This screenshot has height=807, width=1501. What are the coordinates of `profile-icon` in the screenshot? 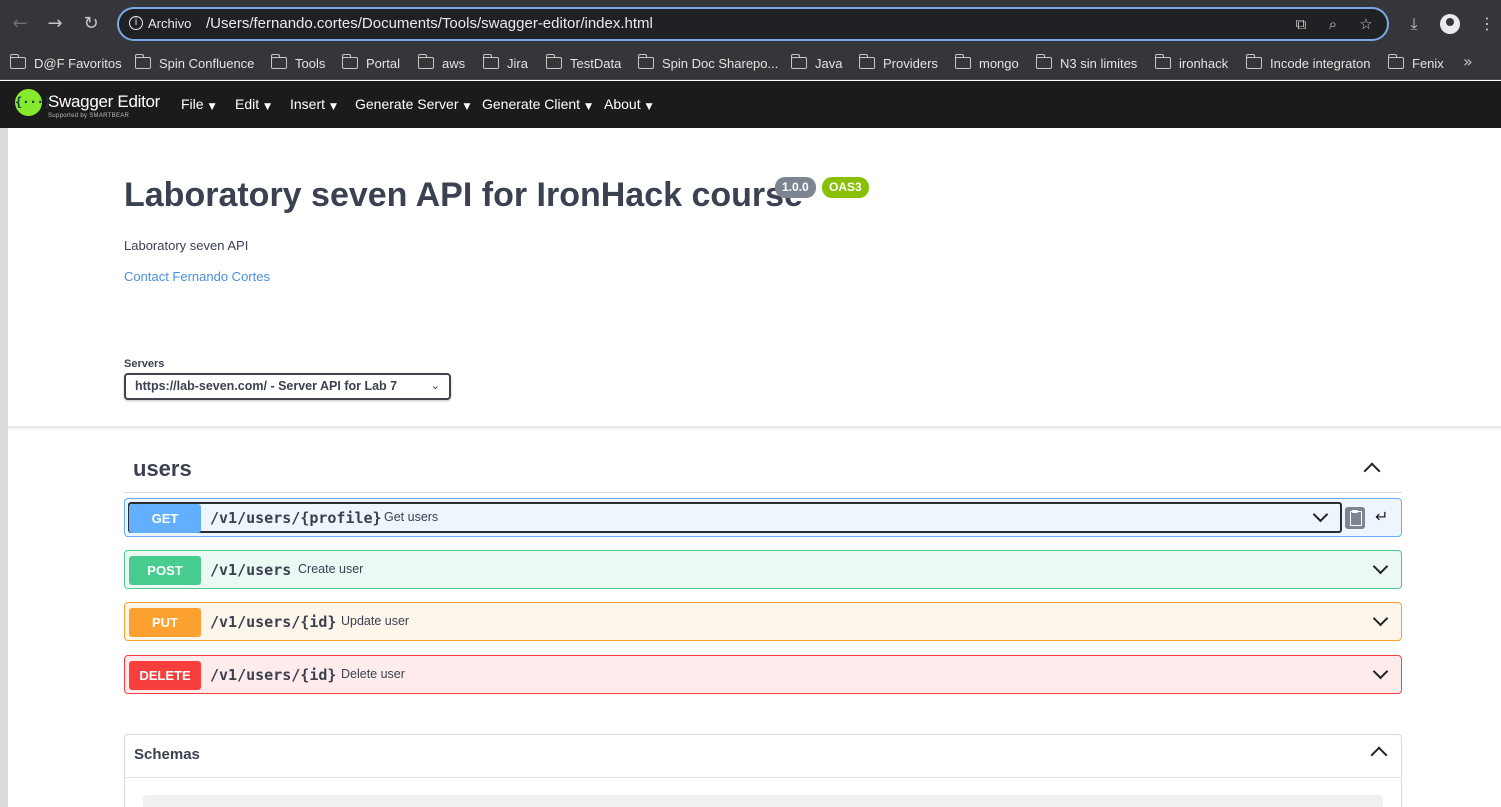 It's located at (1450, 24).